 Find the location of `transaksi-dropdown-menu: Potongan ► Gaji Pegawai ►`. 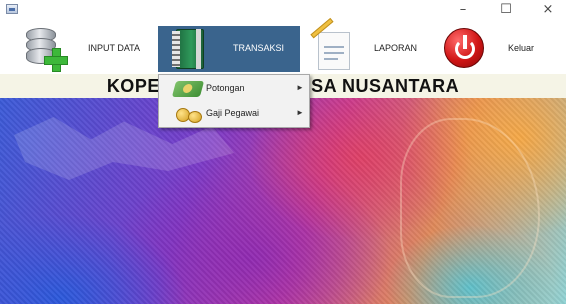

transaksi-dropdown-menu: Potongan ► Gaji Pegawai ► is located at coordinates (234, 101).